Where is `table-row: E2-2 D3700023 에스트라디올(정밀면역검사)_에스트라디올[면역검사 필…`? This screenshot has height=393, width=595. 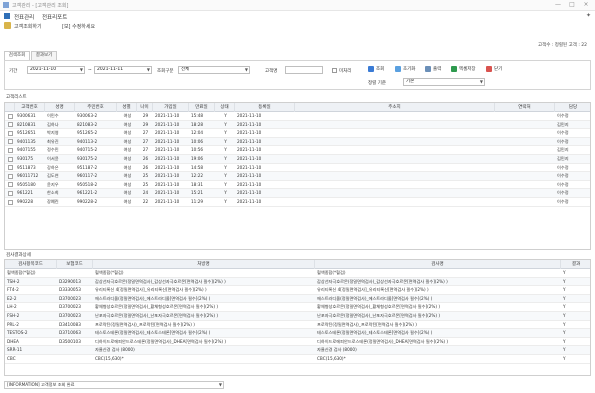 table-row: E2-2 D3700023 에스트라디올(정밀면역검사)_에스트라디올[면역검사 필… is located at coordinates (297, 299).